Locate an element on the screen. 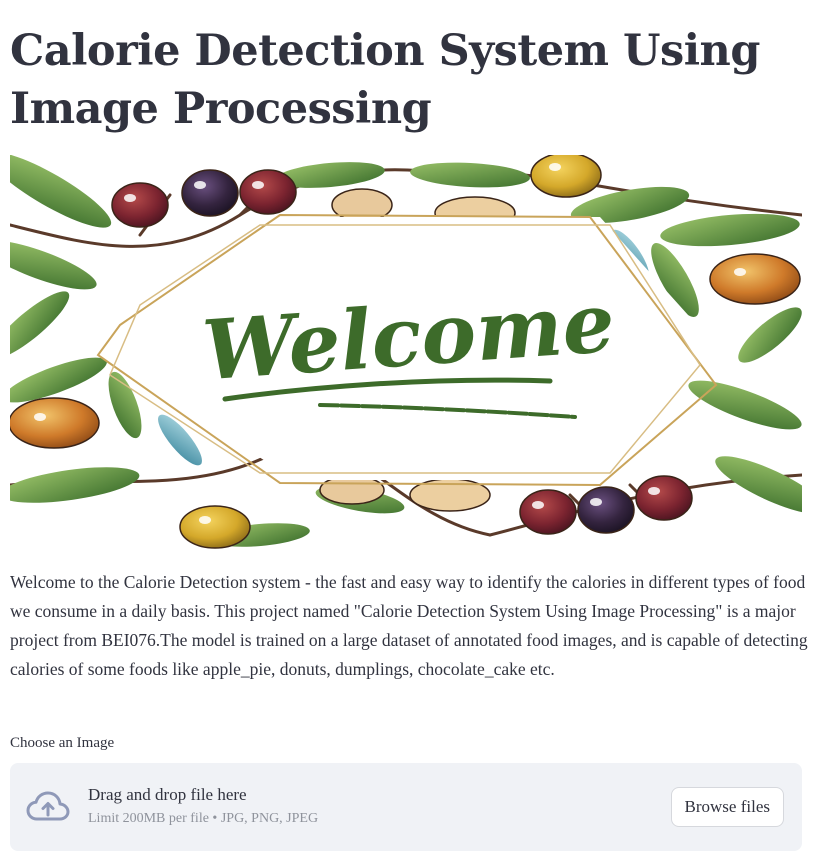  uploader-label: Choose an Image is located at coordinates (62, 743).